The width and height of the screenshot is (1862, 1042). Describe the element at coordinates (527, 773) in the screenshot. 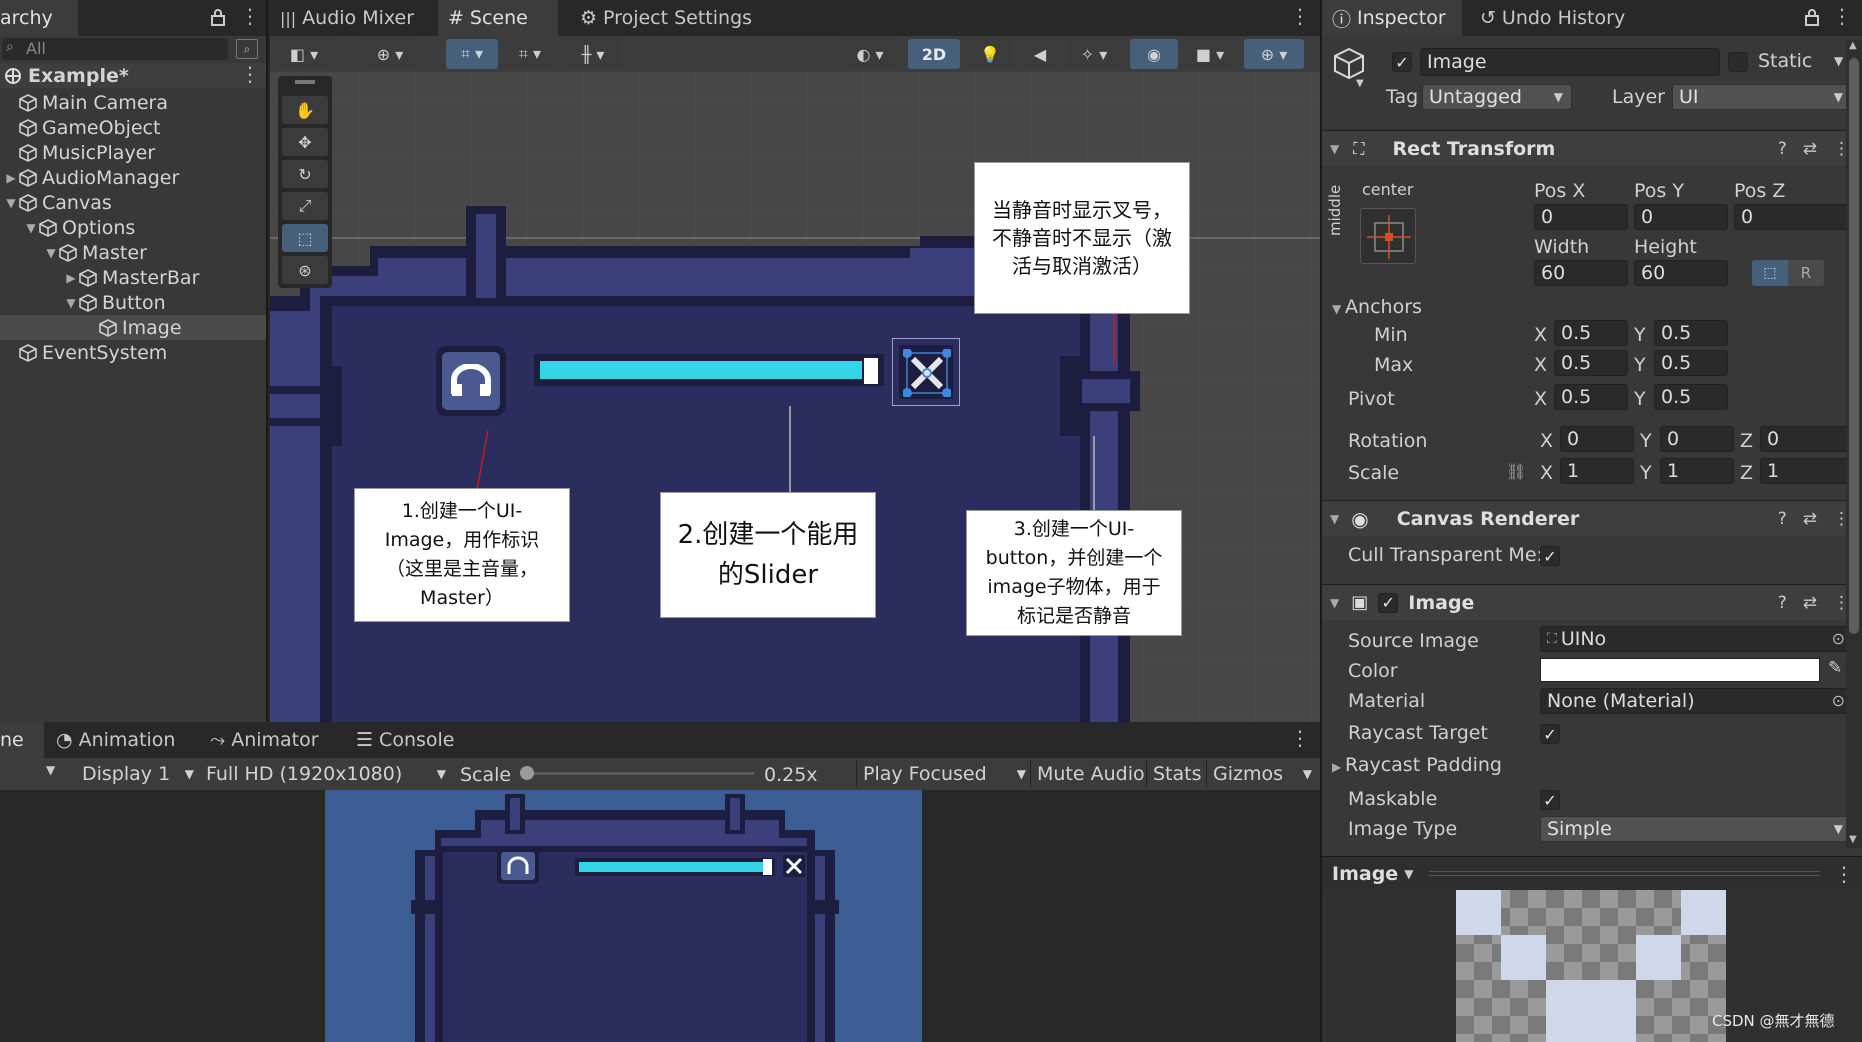

I see `scale-slider-handle` at that location.